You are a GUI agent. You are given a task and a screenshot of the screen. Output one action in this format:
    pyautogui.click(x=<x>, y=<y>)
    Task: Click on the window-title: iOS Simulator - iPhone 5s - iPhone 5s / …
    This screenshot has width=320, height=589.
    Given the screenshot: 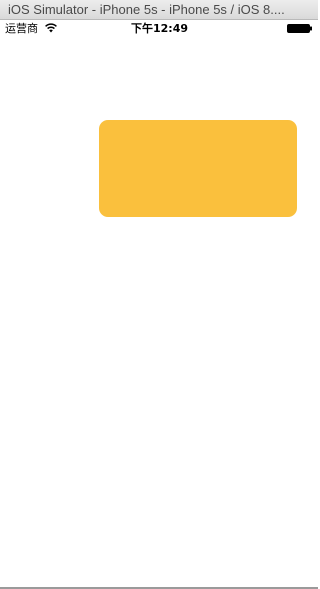 What is the action you would take?
    pyautogui.click(x=146, y=9)
    